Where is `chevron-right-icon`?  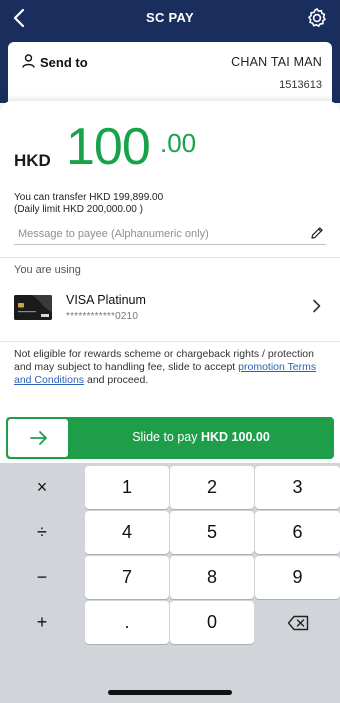 chevron-right-icon is located at coordinates (317, 306).